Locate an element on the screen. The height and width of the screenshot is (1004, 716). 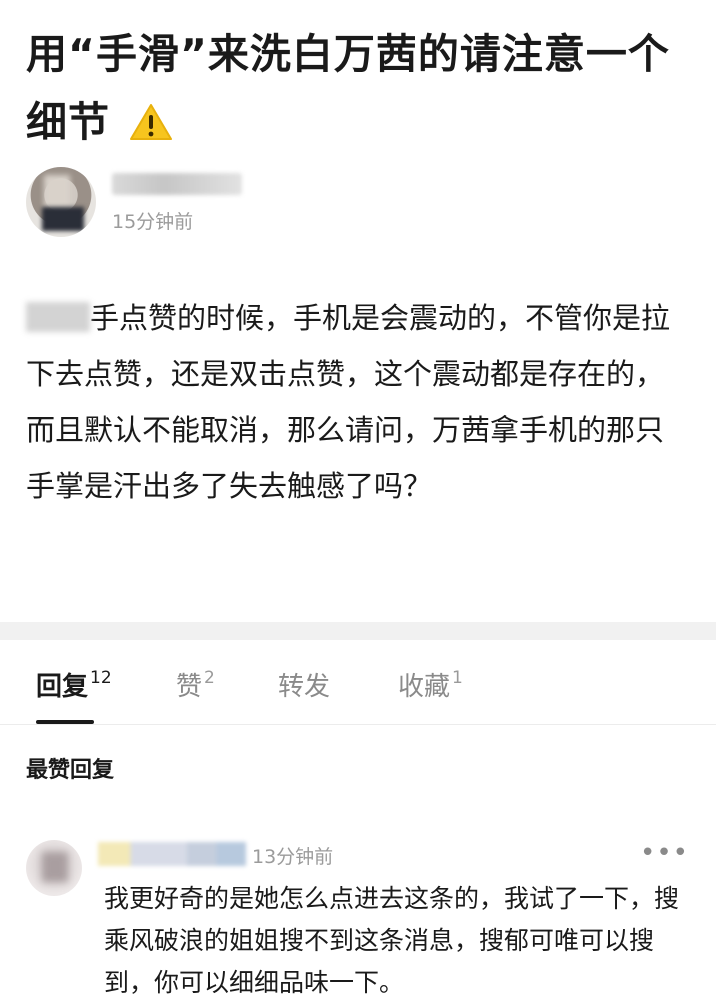
author-name-blurred is located at coordinates (177, 184).